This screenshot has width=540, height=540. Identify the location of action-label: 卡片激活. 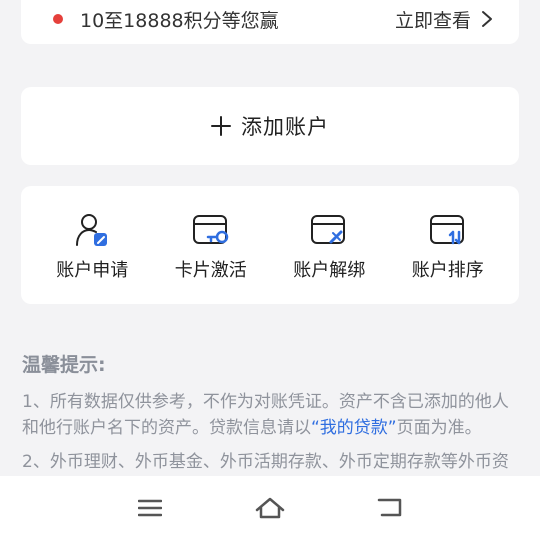
(210, 270).